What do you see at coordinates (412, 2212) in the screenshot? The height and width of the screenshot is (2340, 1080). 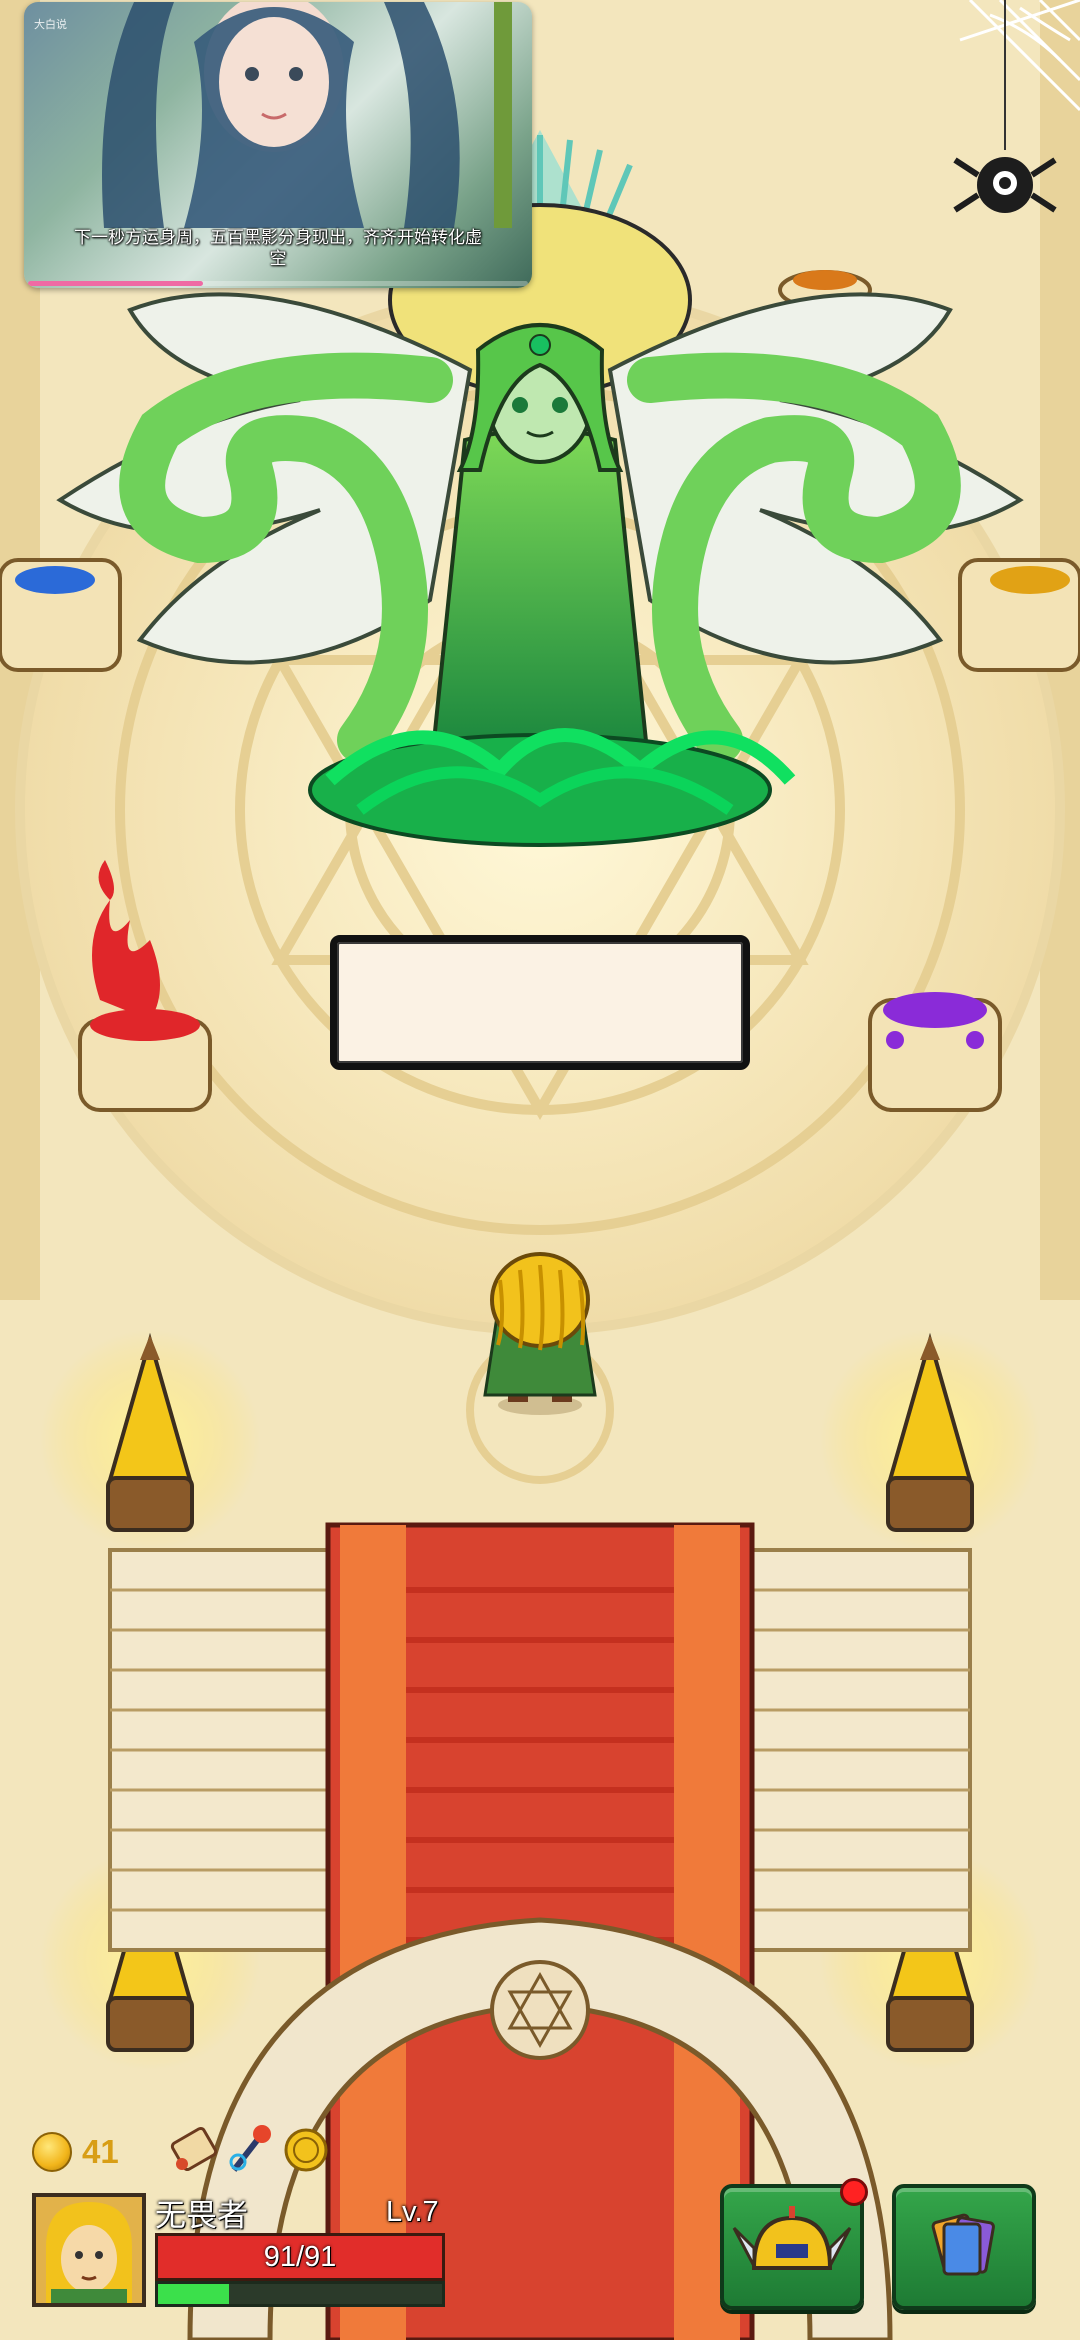 I see `hero-level: Lv.7` at bounding box center [412, 2212].